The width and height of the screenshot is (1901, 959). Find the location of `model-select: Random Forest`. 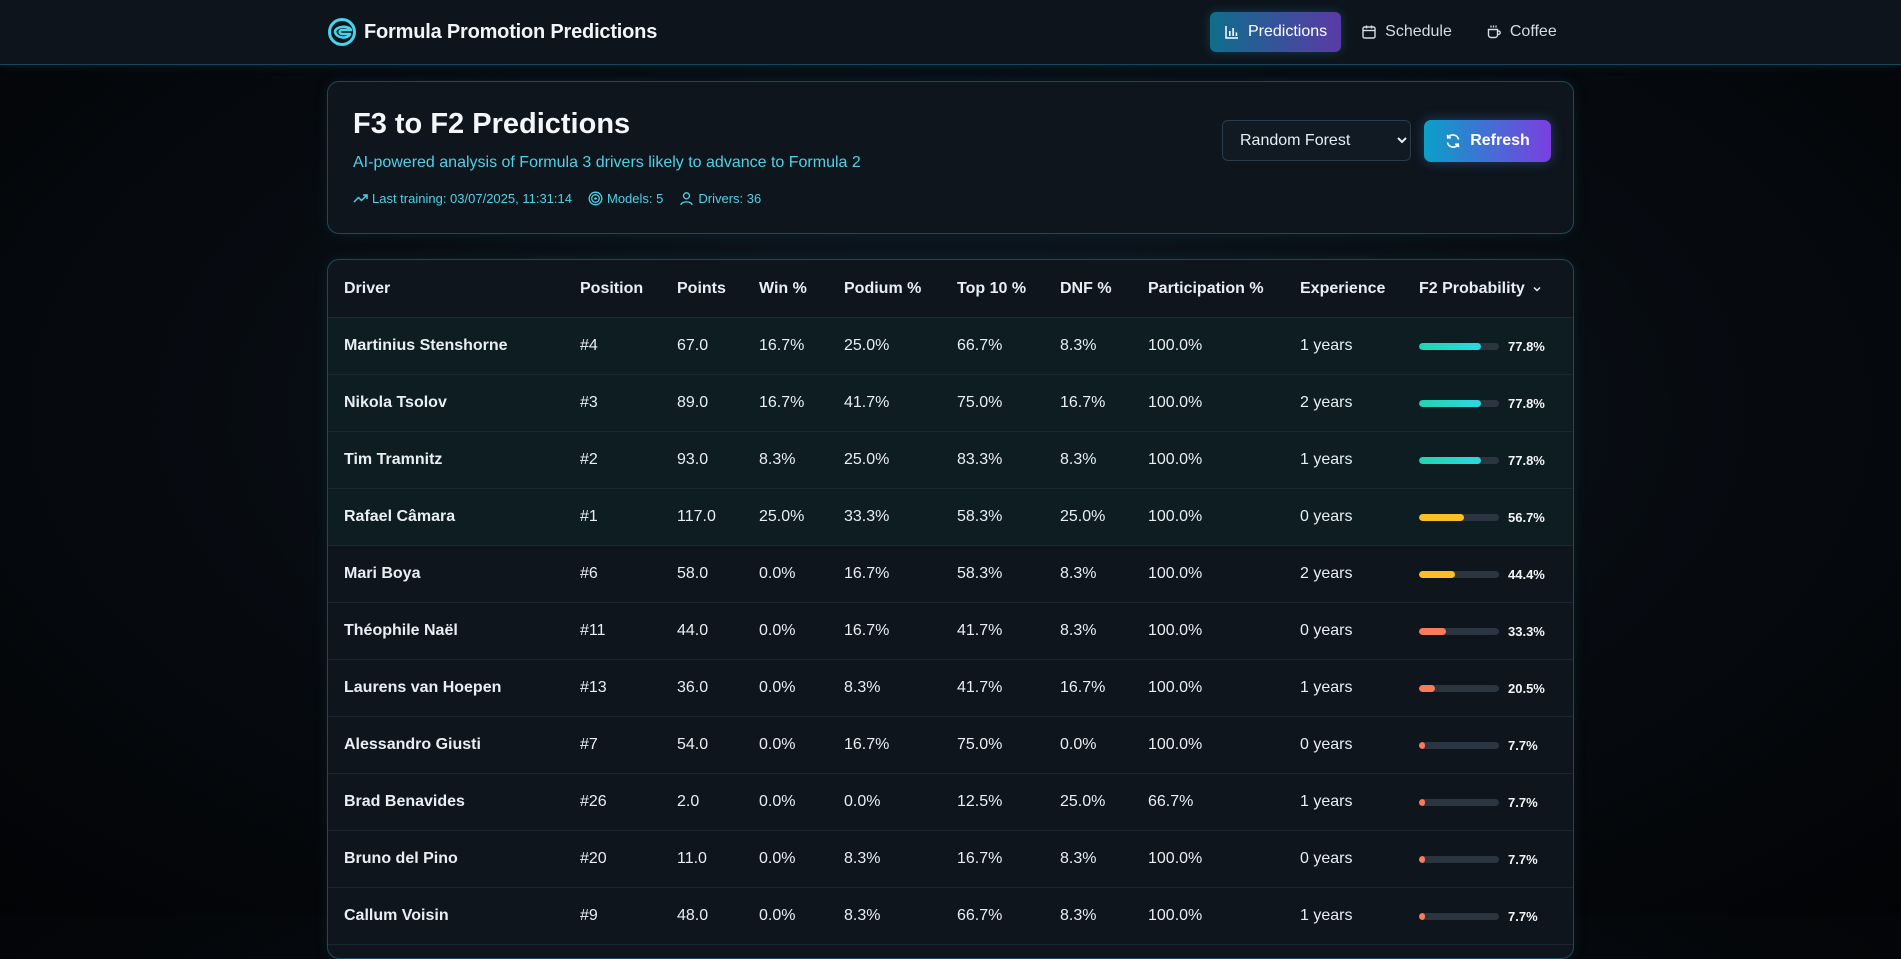

model-select: Random Forest is located at coordinates (1316, 140).